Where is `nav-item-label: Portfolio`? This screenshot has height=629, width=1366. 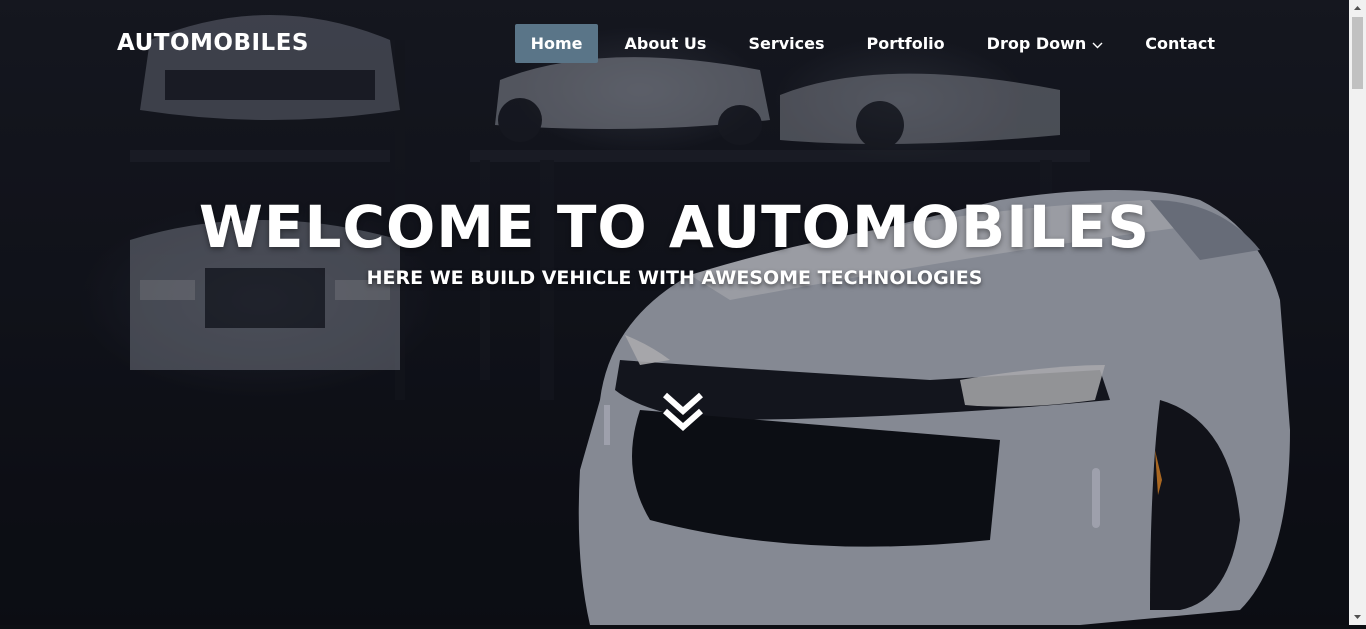
nav-item-label: Portfolio is located at coordinates (905, 43).